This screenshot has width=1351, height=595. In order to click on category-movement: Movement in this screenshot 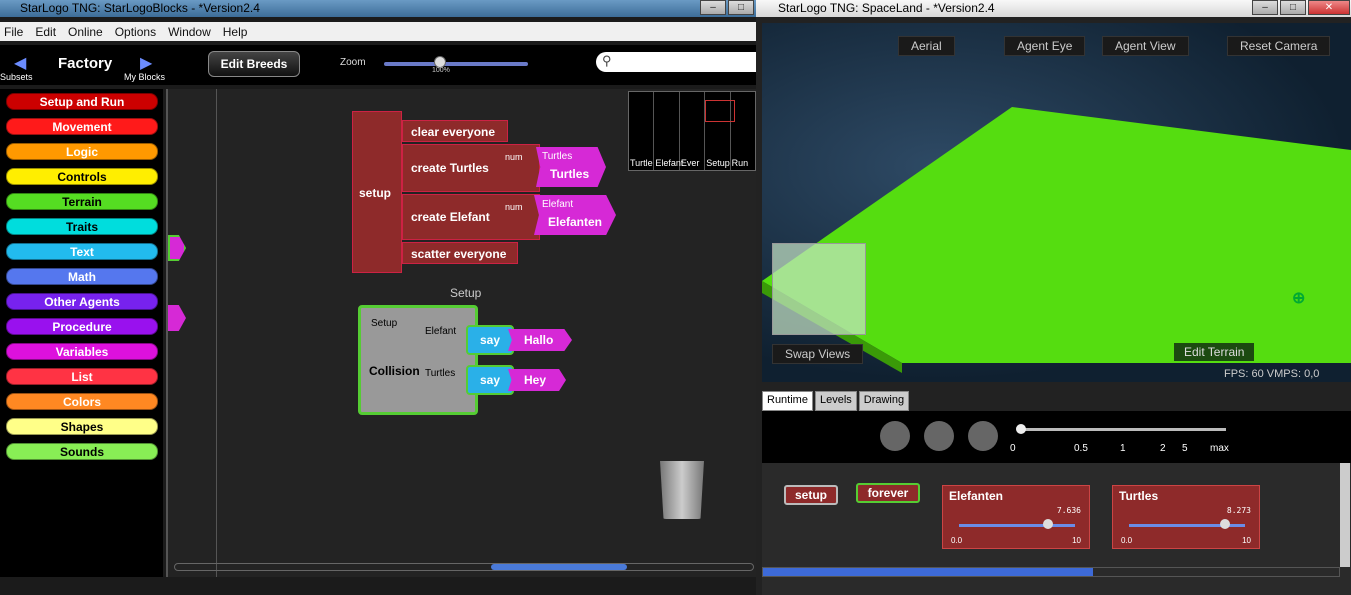, I will do `click(82, 126)`.